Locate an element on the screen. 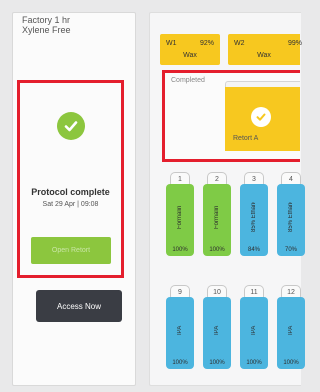 The width and height of the screenshot is (320, 392). wax-bath-w1: W1 92% Wax is located at coordinates (190, 49).